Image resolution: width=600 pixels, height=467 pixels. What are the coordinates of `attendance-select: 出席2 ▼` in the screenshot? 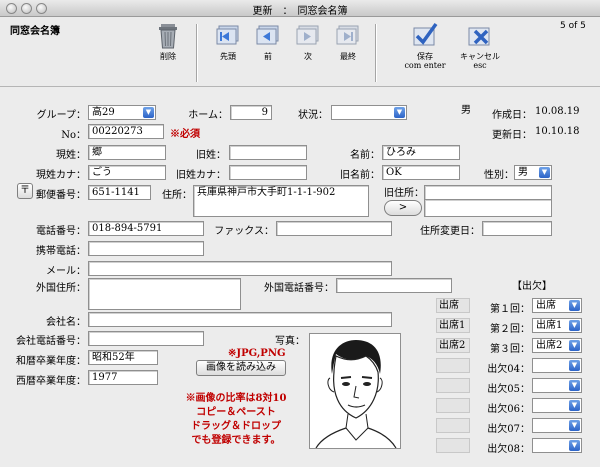 It's located at (557, 345).